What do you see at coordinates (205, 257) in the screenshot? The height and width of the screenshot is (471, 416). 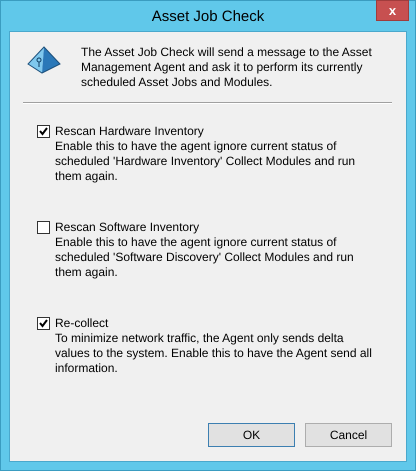 I see `option-description: Enable this to have the agent ignore current status of scheduled 'Software Discovery' Collect Modules and run them again.` at bounding box center [205, 257].